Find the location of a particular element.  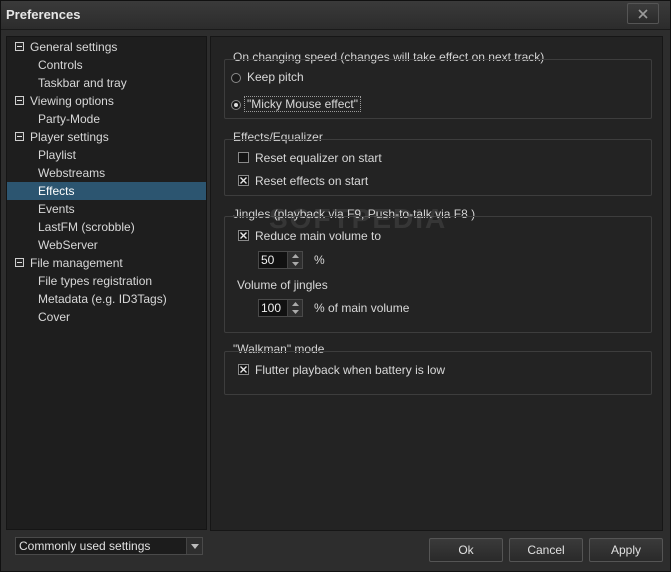

tree-item-playlist: Playlist is located at coordinates (106, 155).